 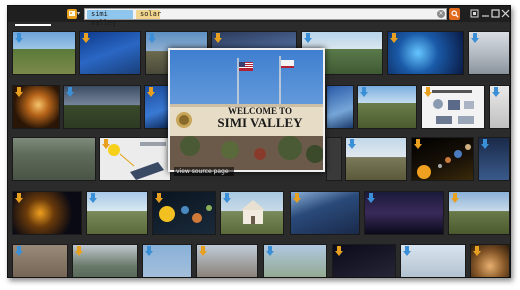 What do you see at coordinates (33, 25) in the screenshot?
I see `loading-progress-bar` at bounding box center [33, 25].